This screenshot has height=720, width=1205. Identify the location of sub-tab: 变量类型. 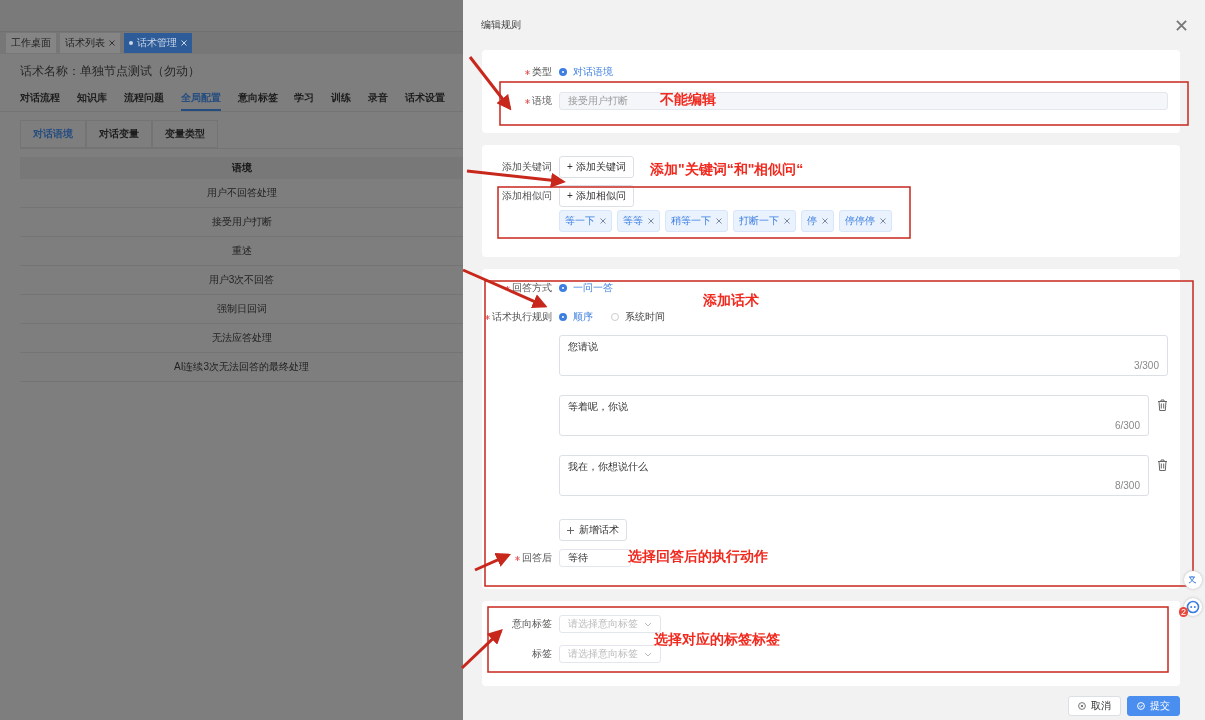
(185, 134).